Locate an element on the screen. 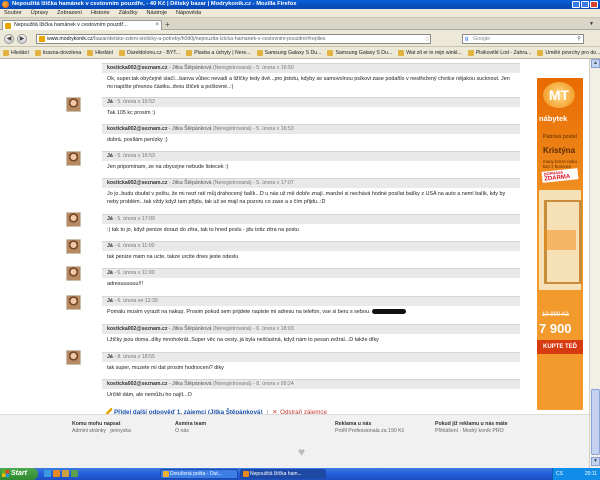  search-input: g Google ⚲ is located at coordinates (523, 39).